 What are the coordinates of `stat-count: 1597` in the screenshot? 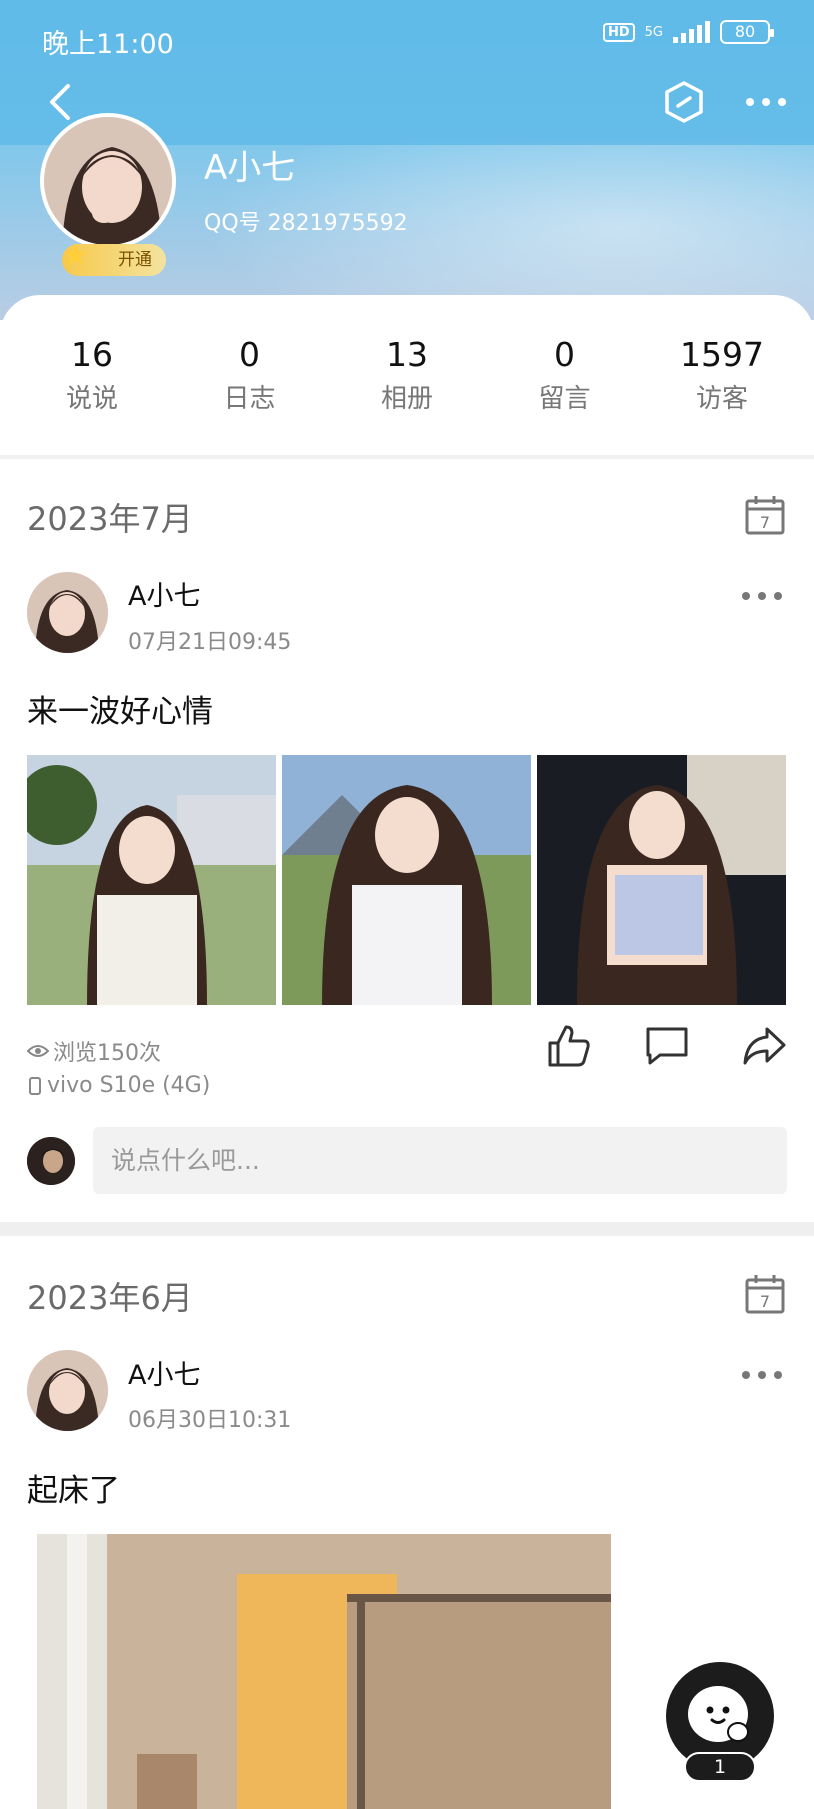 It's located at (722, 354).